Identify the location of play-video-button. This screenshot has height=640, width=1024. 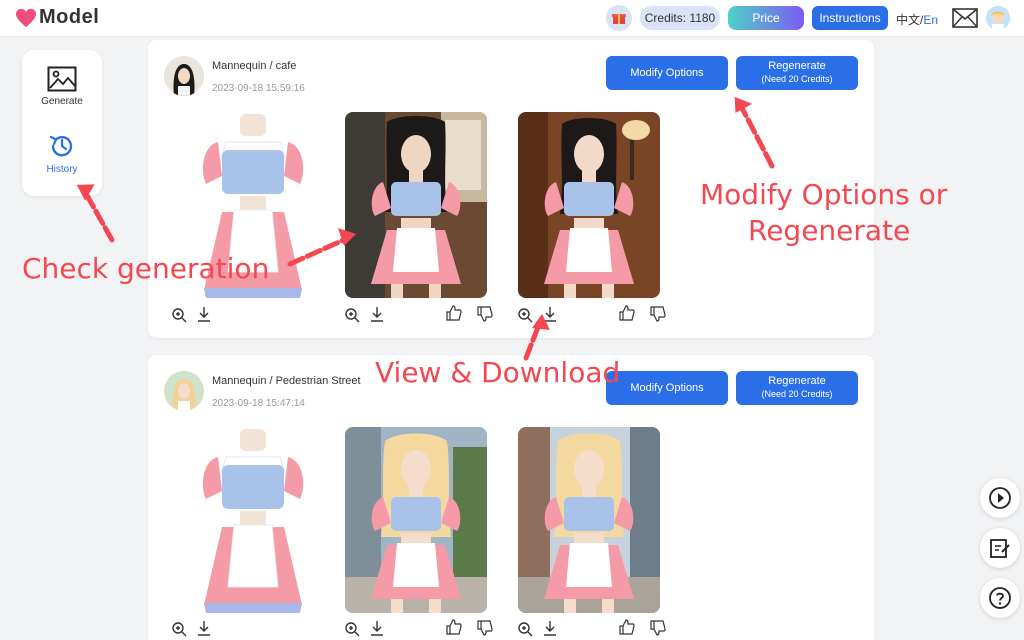
(1000, 498).